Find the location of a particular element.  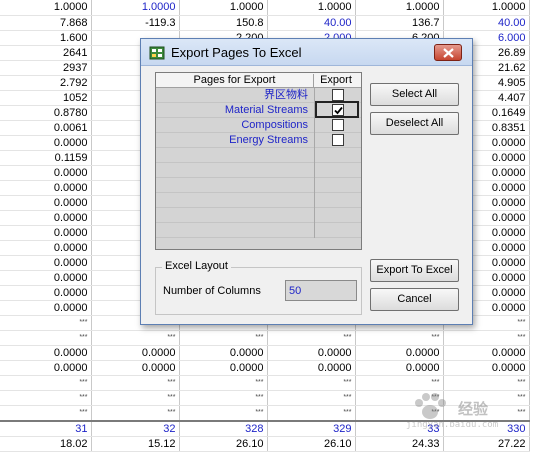

spreadsheet-cell: 136.7 is located at coordinates (399, 23).